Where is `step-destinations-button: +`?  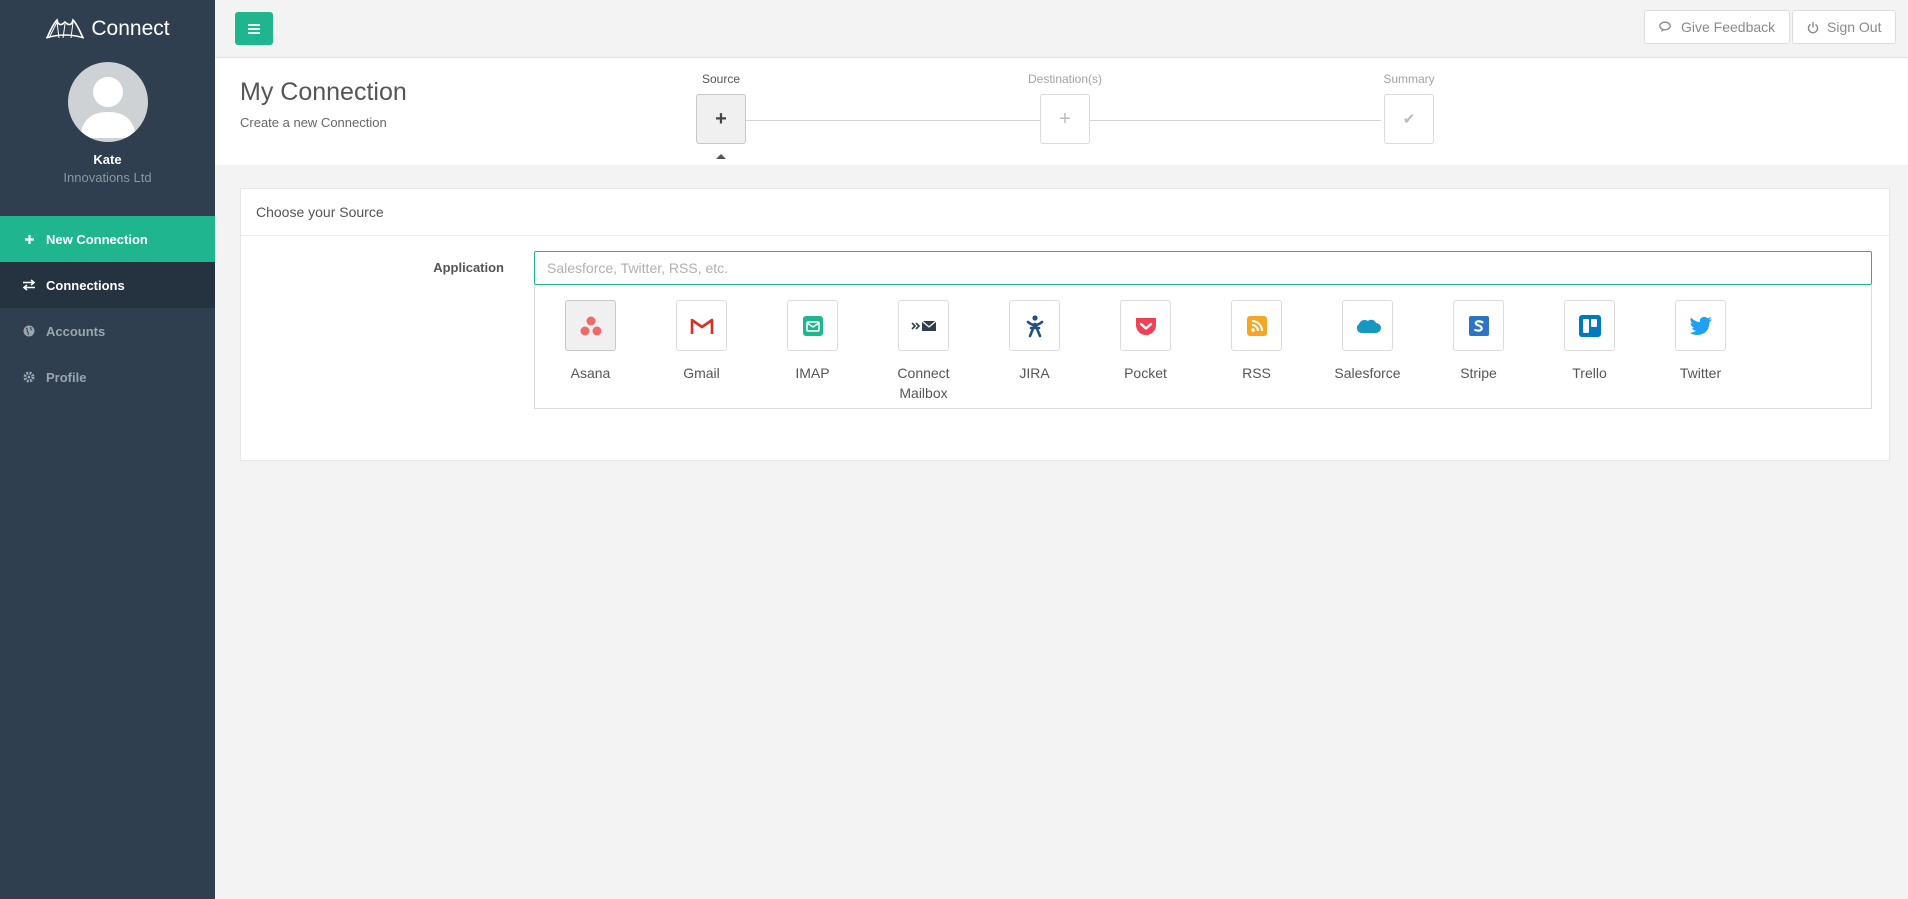 step-destinations-button: + is located at coordinates (1065, 119).